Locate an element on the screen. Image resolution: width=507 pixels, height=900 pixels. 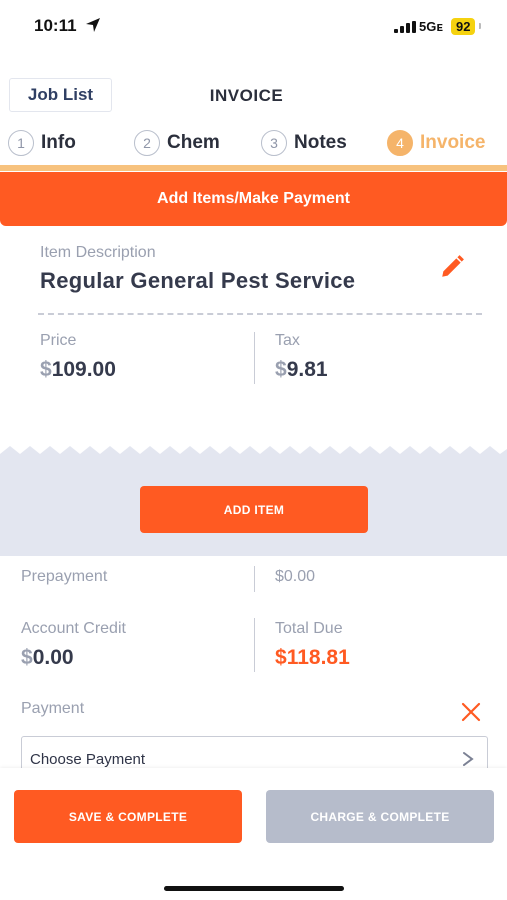
tab-notes: 3 Notes is located at coordinates (304, 143).